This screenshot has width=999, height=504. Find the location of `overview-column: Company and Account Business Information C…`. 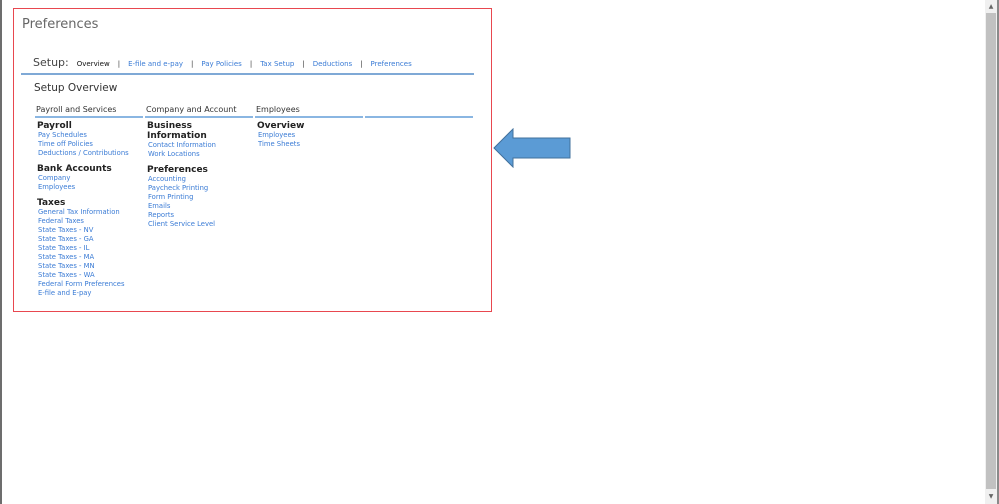

overview-column: Company and Account Business Information C… is located at coordinates (199, 201).